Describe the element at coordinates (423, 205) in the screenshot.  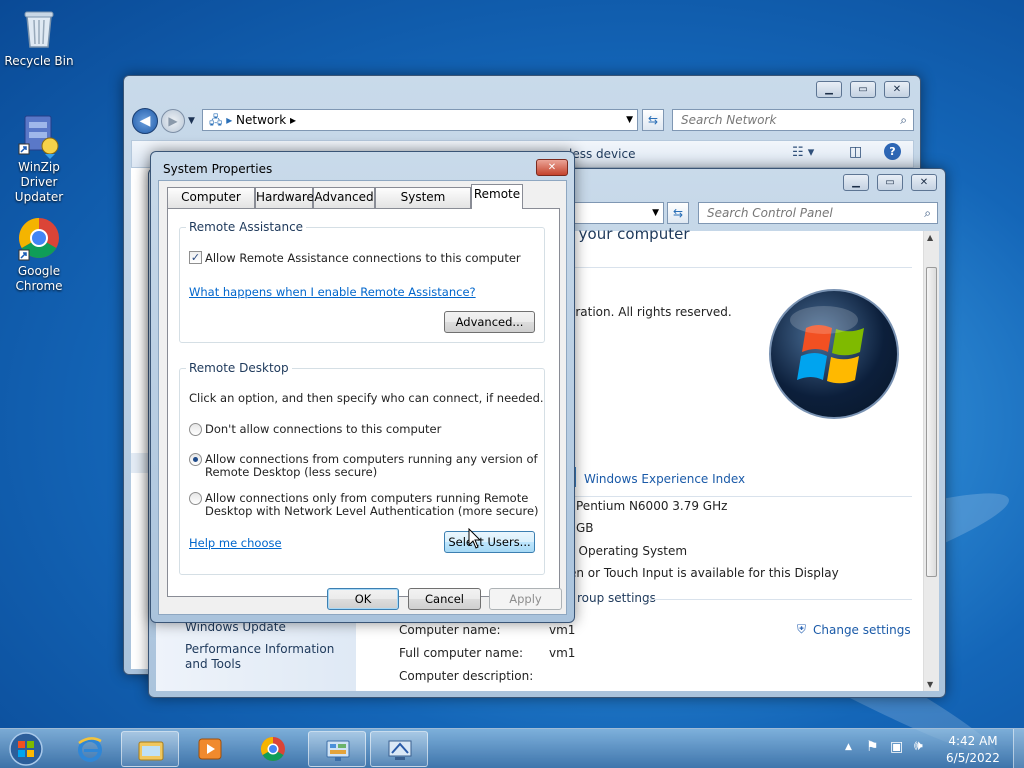
I see `tab-system-protection: System Protection` at that location.